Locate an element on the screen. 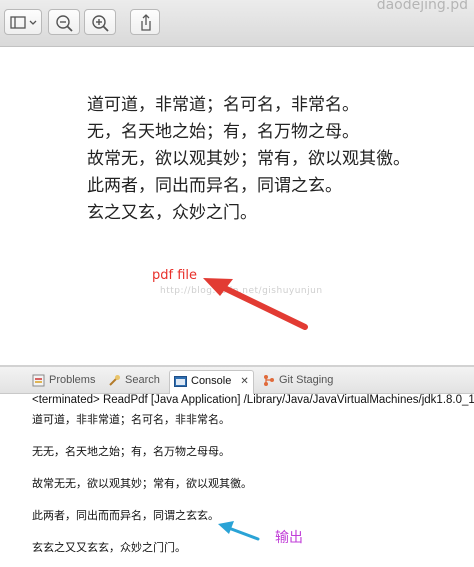 This screenshot has height=567, width=474. red-arrow-icon is located at coordinates (255, 304).